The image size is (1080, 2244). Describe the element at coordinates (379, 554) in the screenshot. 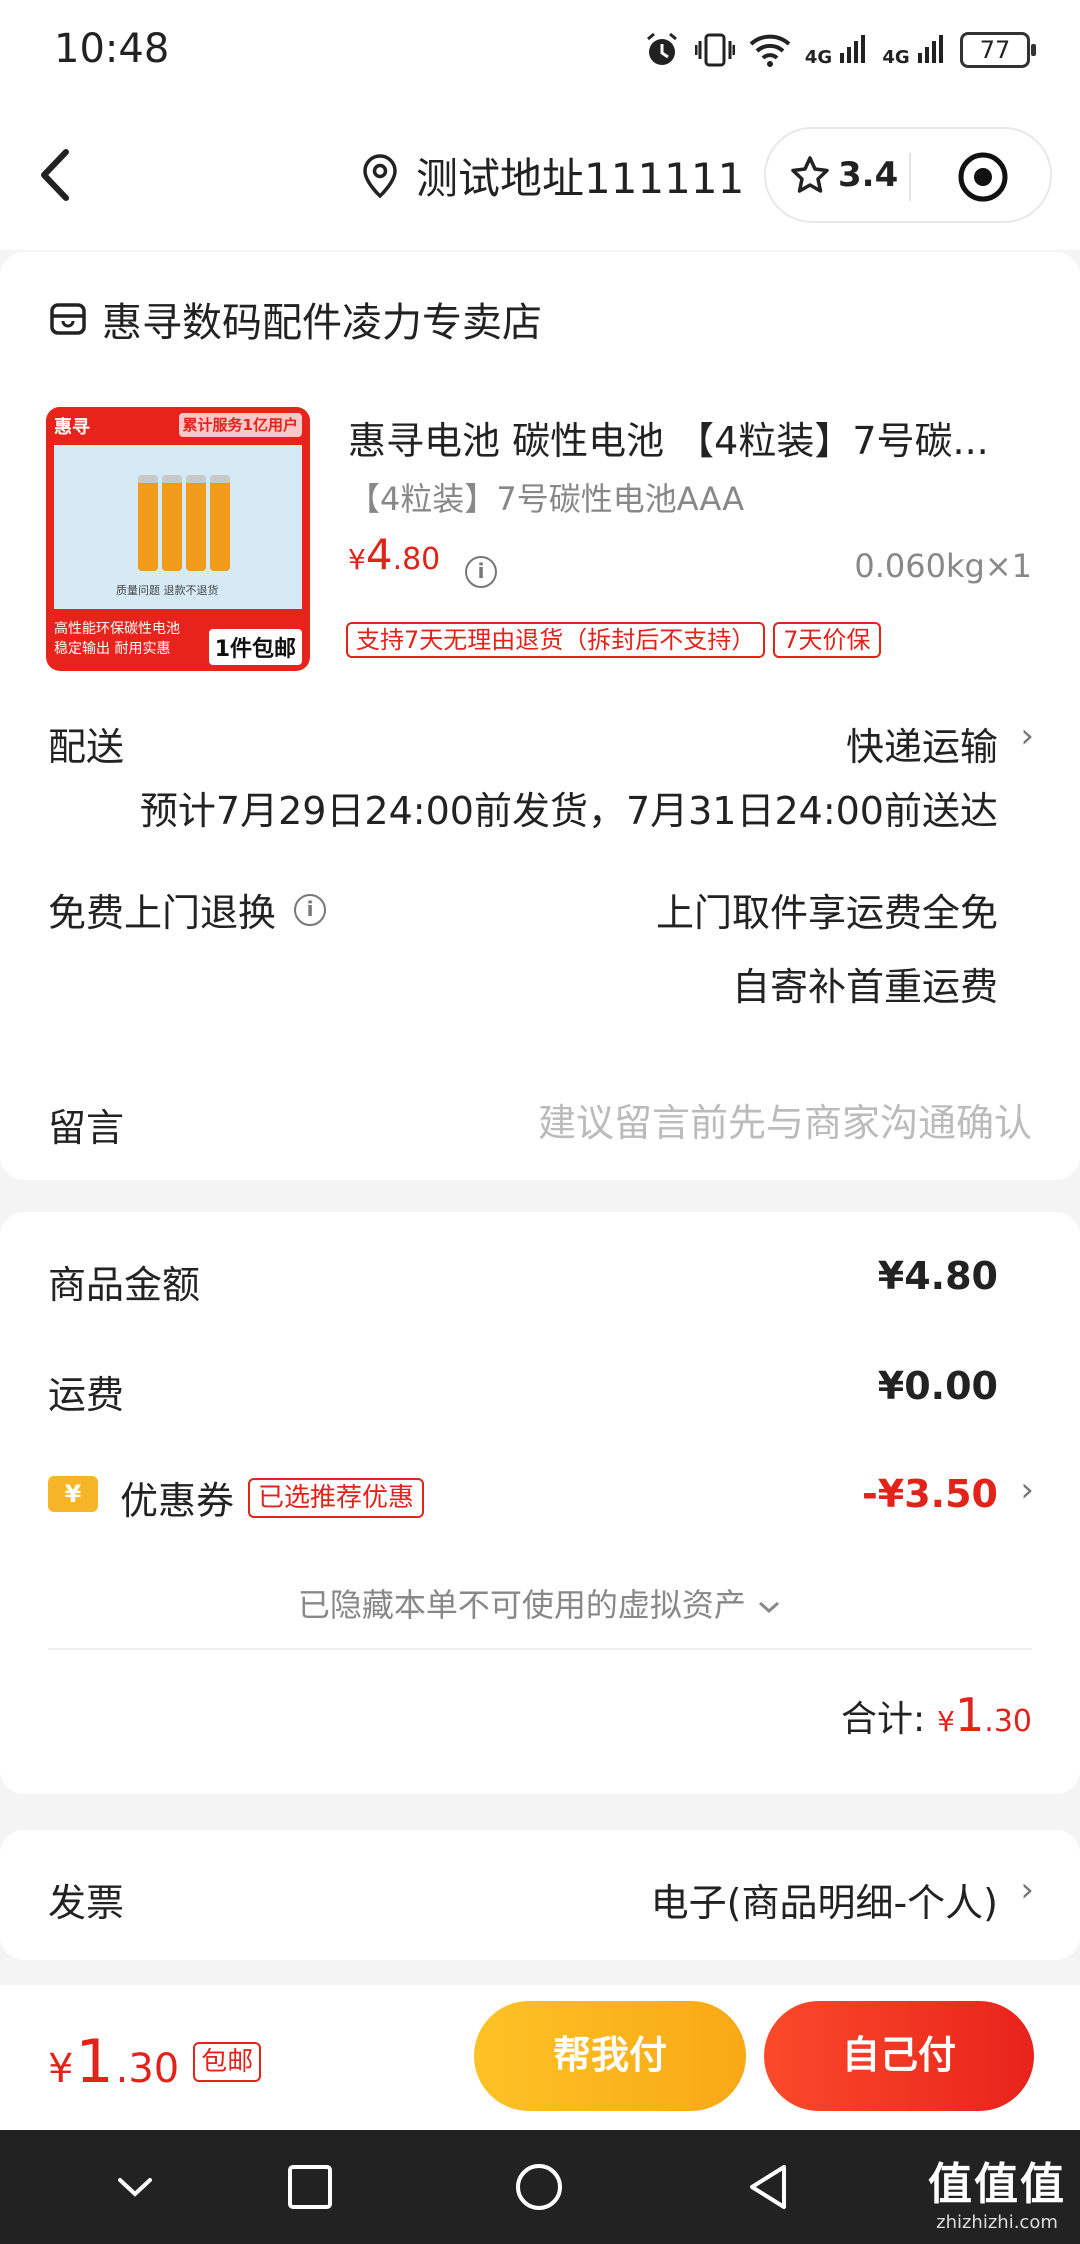

I see `price-integer: 4` at that location.